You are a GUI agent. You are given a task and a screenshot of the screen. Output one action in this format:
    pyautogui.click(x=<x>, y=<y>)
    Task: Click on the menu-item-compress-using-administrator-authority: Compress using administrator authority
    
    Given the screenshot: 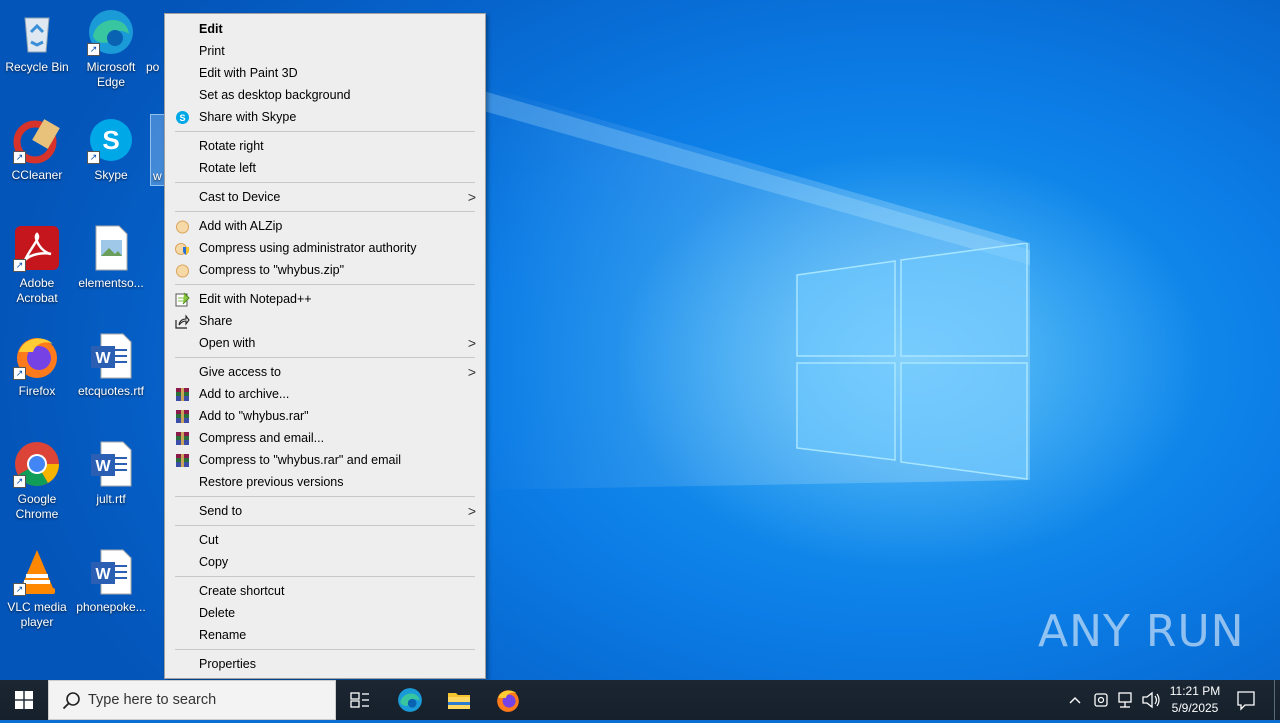 What is the action you would take?
    pyautogui.click(x=325, y=248)
    